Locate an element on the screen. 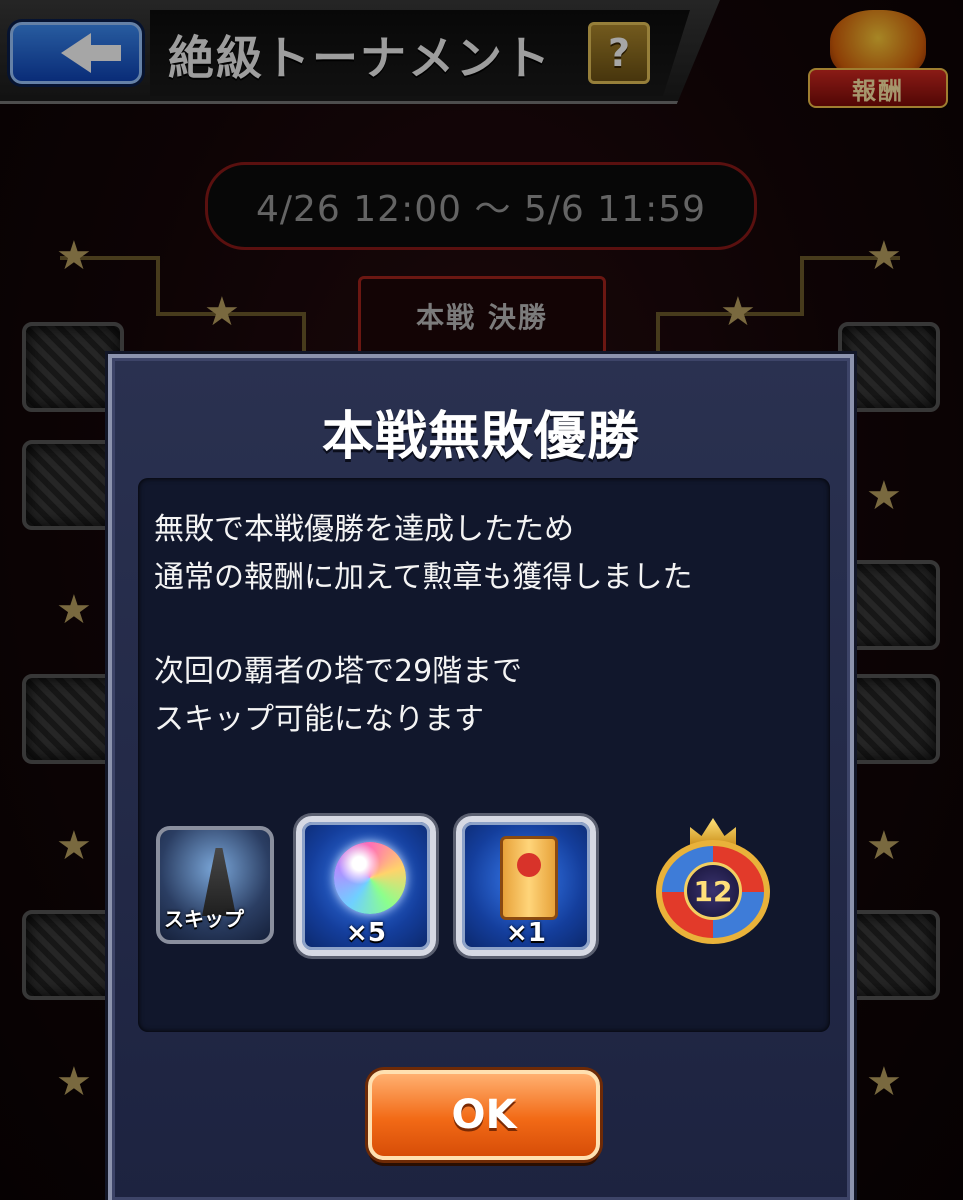 This screenshot has width=963, height=1200. ok-button: OK is located at coordinates (484, 1115).